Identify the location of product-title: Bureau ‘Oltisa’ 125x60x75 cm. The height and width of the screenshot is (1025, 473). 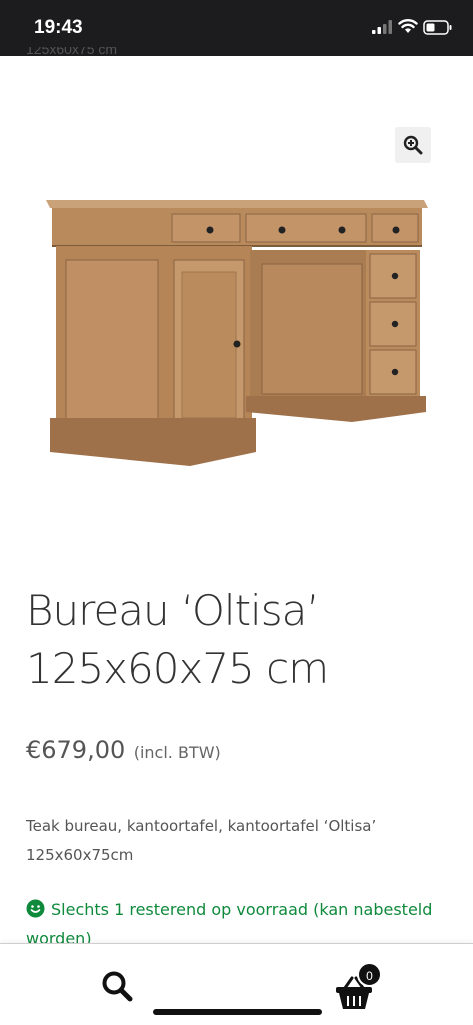
(177, 639).